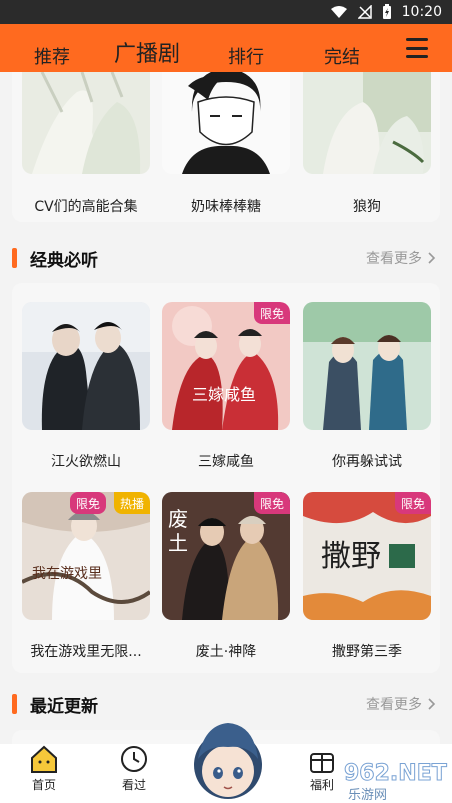  What do you see at coordinates (226, 556) in the screenshot?
I see `cover-feitu: 废 土 限免` at bounding box center [226, 556].